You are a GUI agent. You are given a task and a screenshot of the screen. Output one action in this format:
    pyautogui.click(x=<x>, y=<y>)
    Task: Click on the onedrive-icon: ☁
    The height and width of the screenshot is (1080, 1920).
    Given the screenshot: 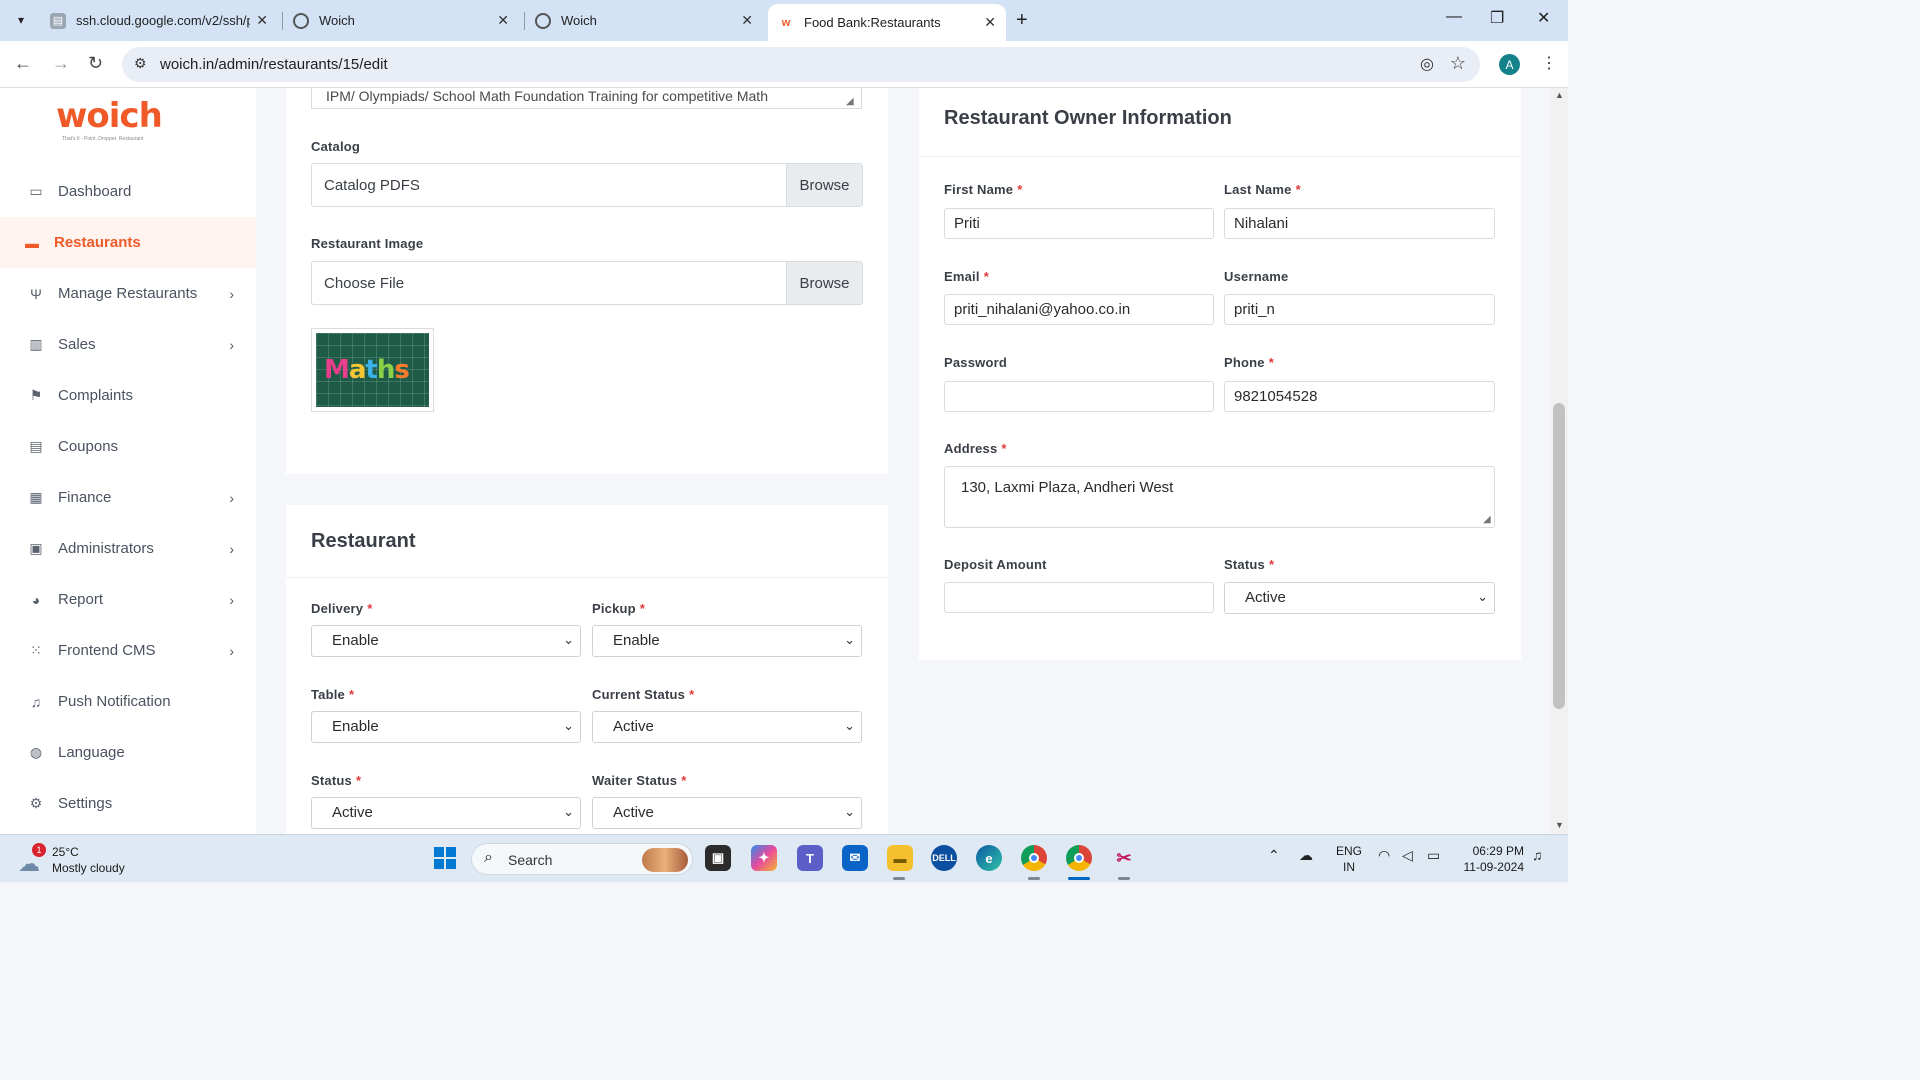 What is the action you would take?
    pyautogui.click(x=1306, y=855)
    